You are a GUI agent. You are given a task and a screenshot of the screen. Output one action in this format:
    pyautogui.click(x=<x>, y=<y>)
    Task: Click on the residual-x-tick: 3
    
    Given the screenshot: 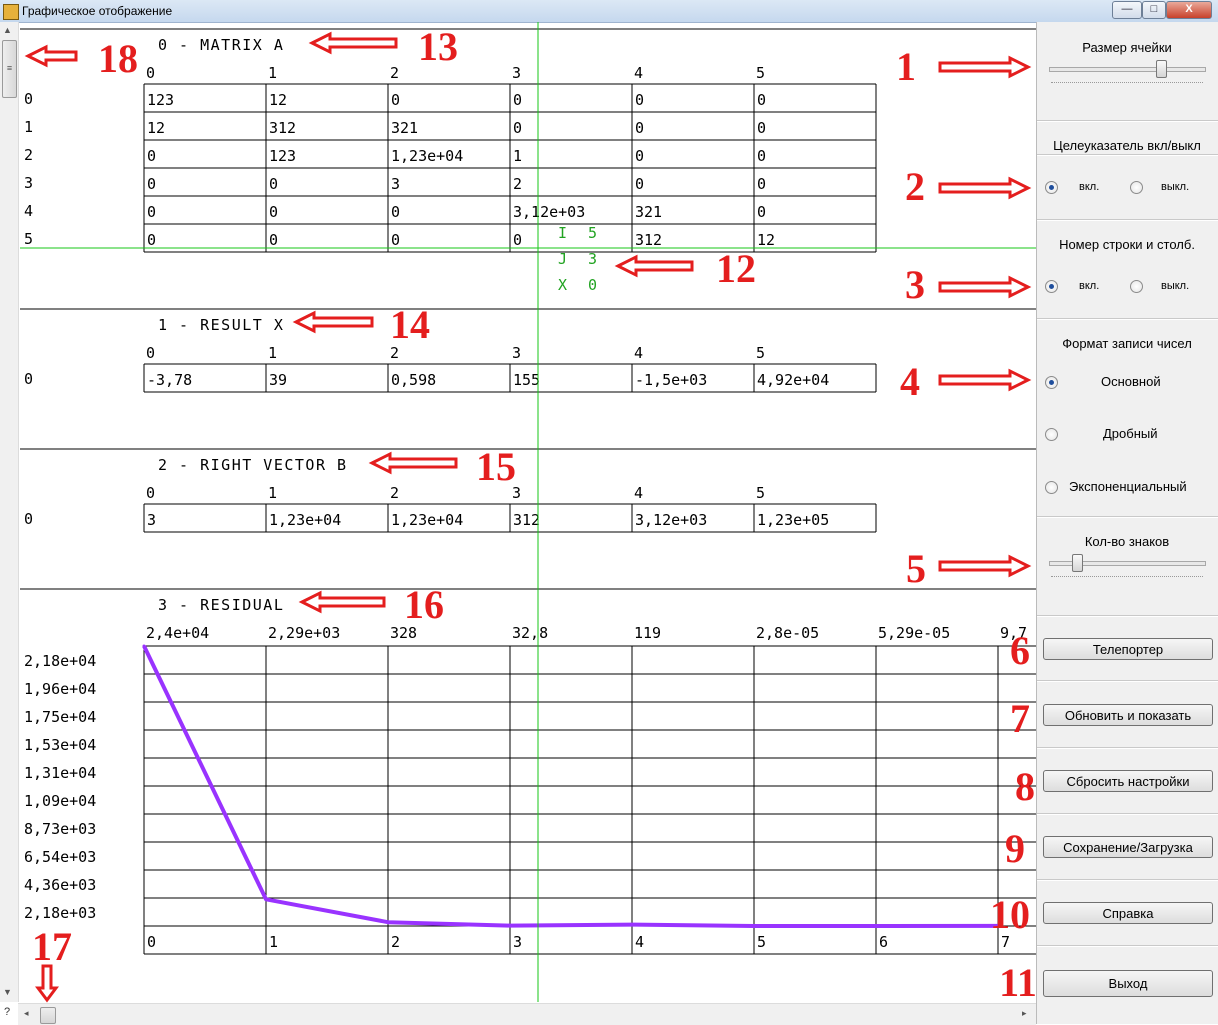 What is the action you would take?
    pyautogui.click(x=517, y=942)
    